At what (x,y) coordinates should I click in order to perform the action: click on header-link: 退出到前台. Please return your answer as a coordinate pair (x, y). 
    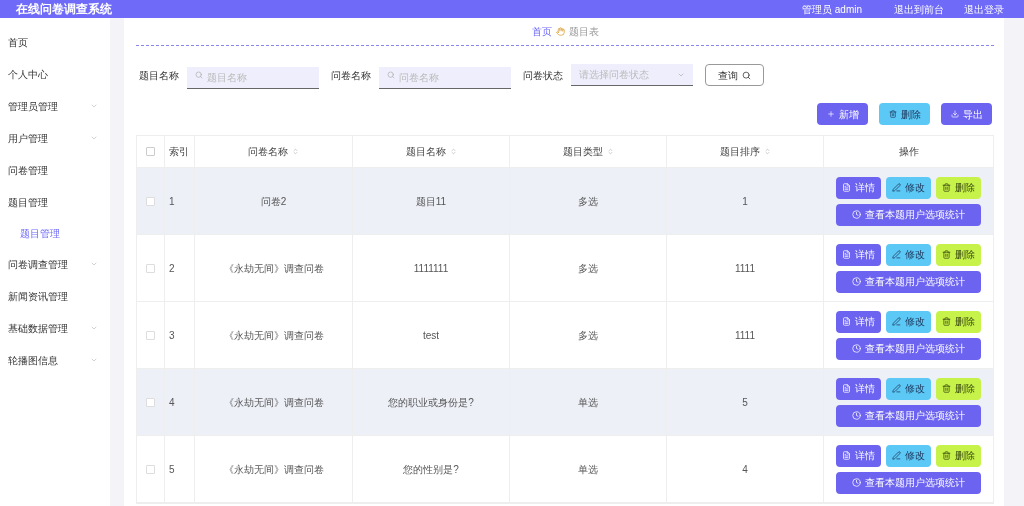
    Looking at the image, I should click on (919, 9).